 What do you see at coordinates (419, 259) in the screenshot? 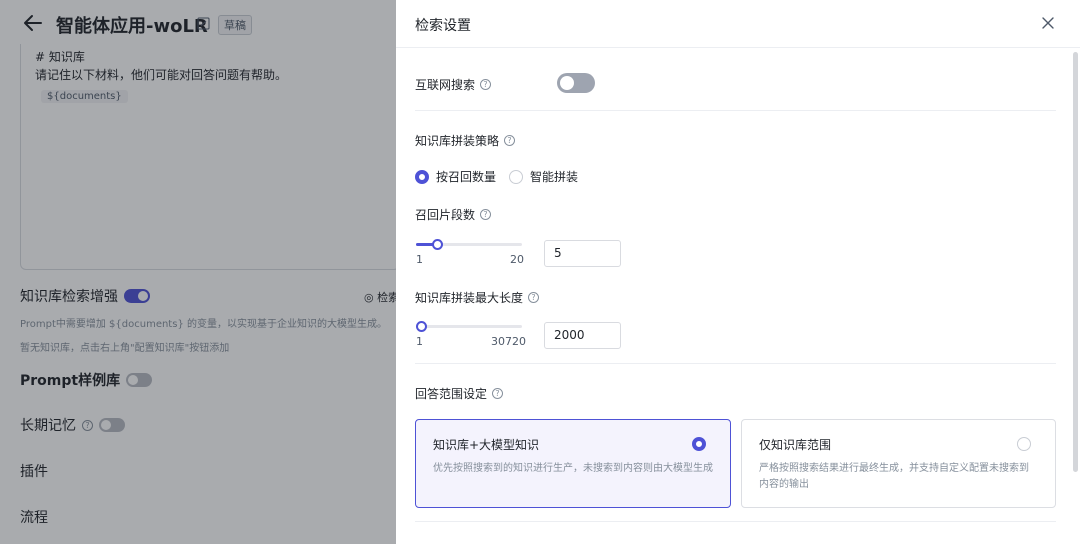
I see `recall-count-min: 1` at bounding box center [419, 259].